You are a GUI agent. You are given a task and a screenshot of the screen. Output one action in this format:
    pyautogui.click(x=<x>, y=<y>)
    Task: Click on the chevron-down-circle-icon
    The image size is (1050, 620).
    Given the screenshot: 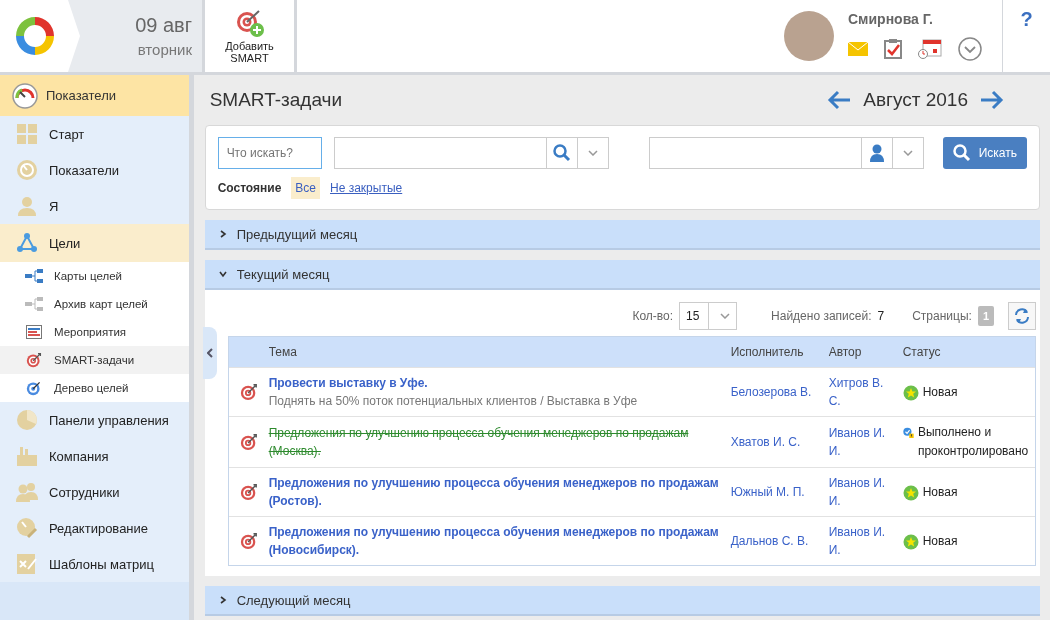 What is the action you would take?
    pyautogui.click(x=970, y=49)
    